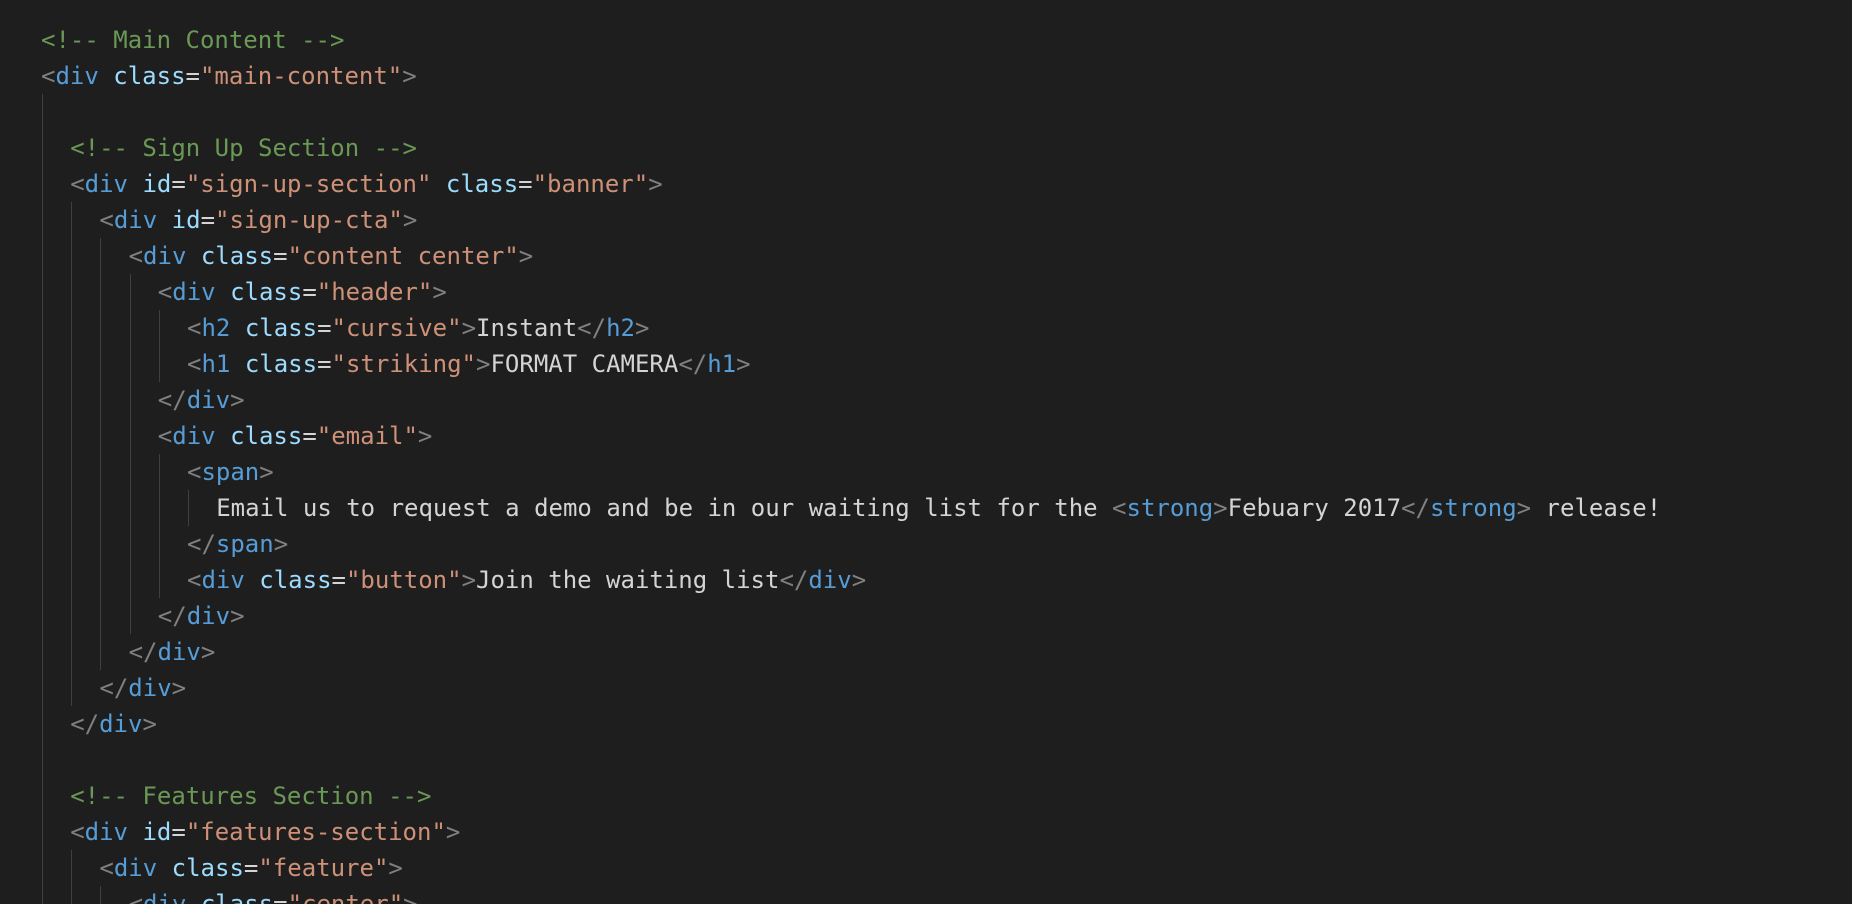 Image resolution: width=1852 pixels, height=904 pixels. Describe the element at coordinates (404, 364) in the screenshot. I see `code-token-str: "striking"` at that location.